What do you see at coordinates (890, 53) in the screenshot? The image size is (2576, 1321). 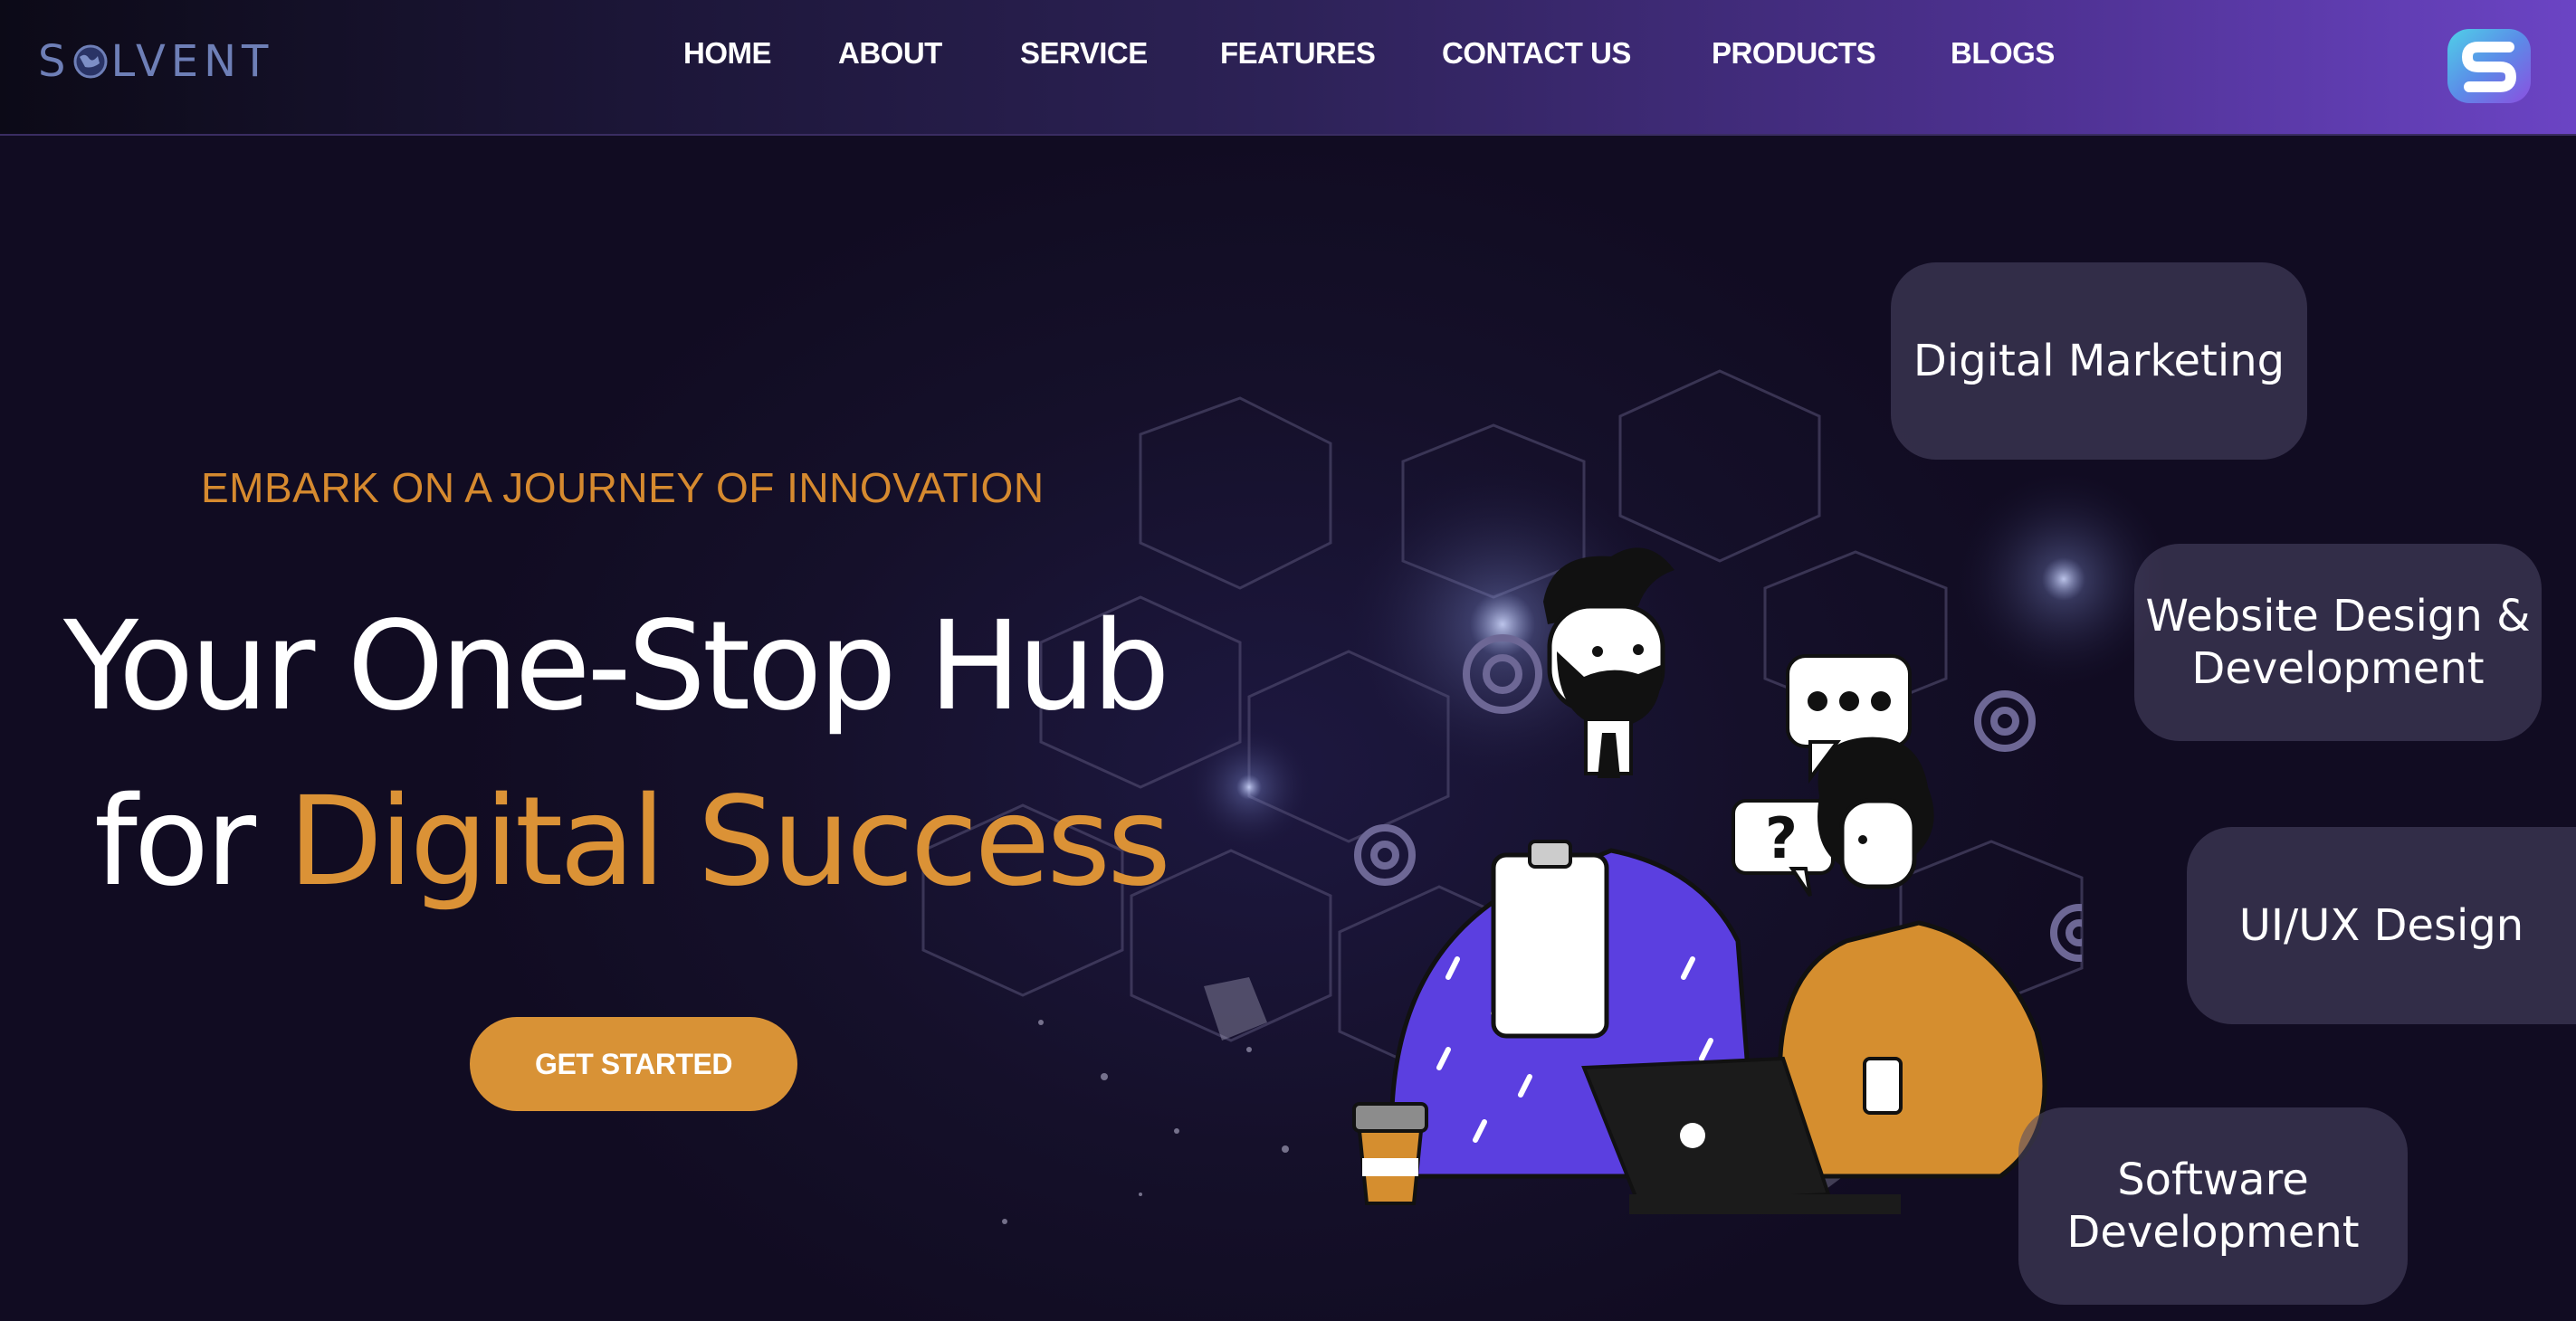 I see `nav-item-about: ABOUT` at bounding box center [890, 53].